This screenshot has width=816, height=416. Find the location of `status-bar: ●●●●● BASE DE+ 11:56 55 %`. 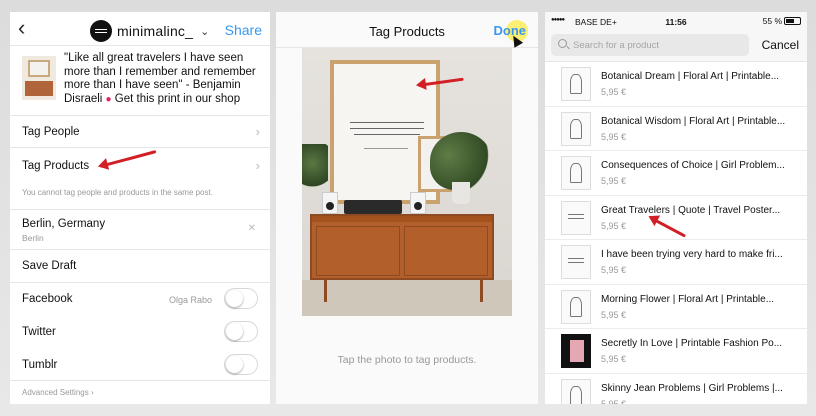

status-bar: ●●●●● BASE DE+ 11:56 55 % is located at coordinates (676, 22).